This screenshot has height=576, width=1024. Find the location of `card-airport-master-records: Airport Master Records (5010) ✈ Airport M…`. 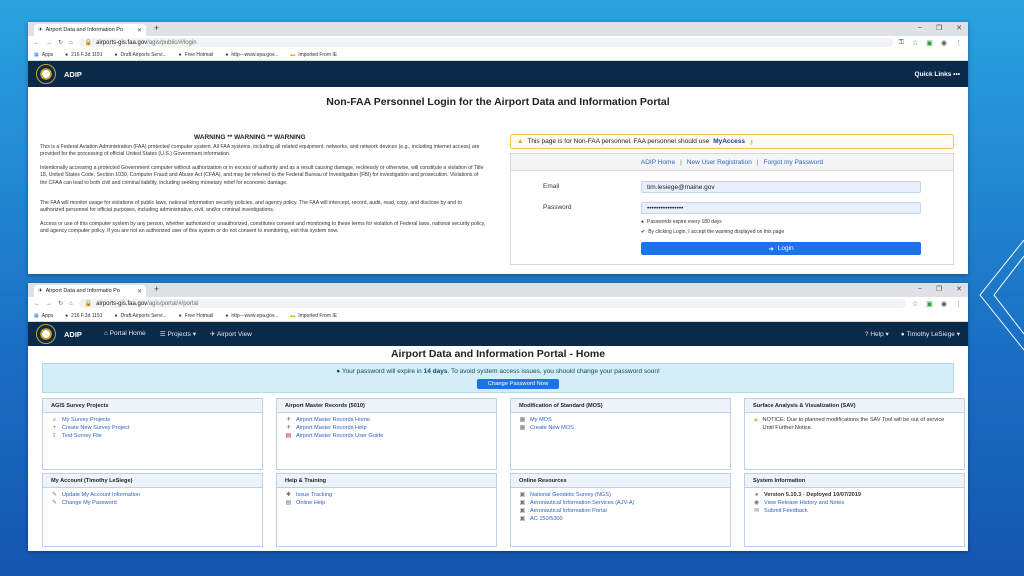

card-airport-master-records: Airport Master Records (5010) ✈ Airport M… is located at coordinates (386, 434).